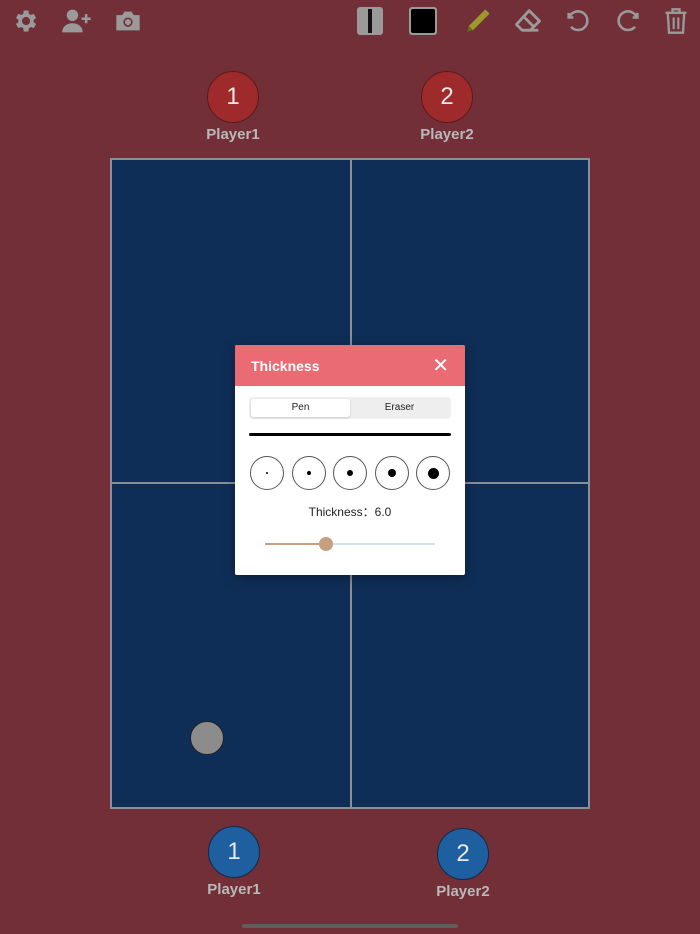  What do you see at coordinates (399, 408) in the screenshot?
I see `tab-eraser: Eraser` at bounding box center [399, 408].